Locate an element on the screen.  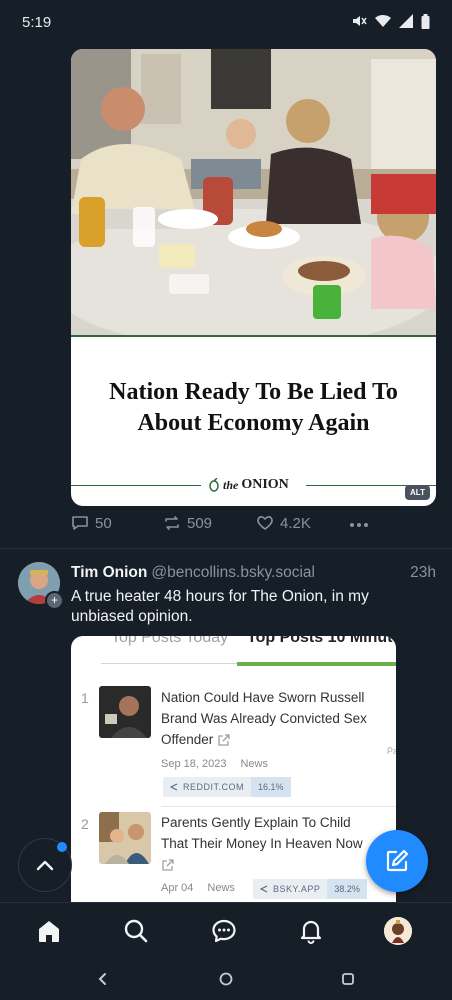
more-dots-icon is located at coordinates (359, 525).